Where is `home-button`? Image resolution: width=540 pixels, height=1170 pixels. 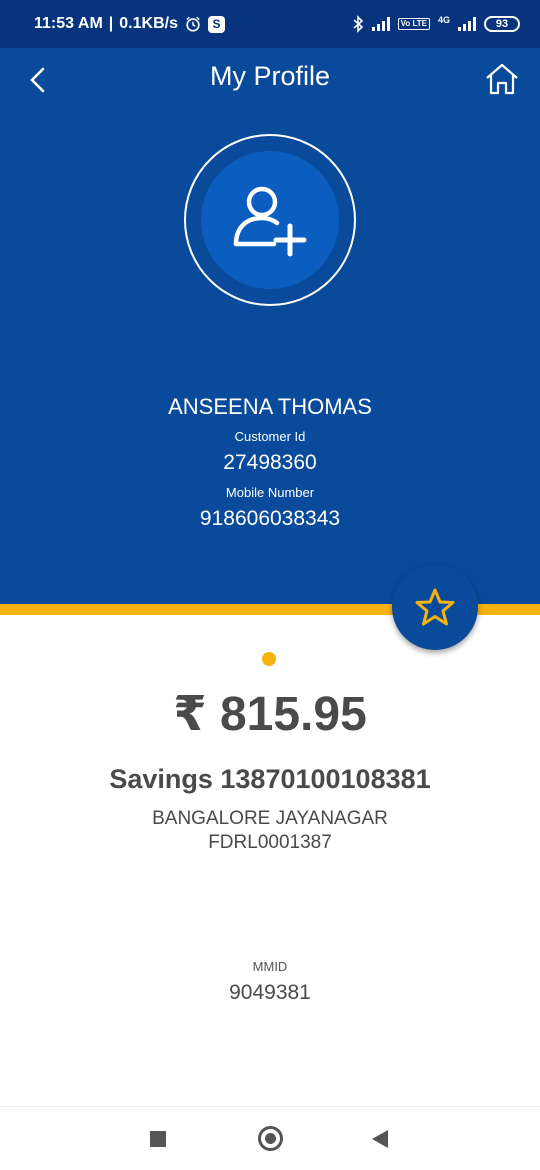
home-button is located at coordinates (502, 79).